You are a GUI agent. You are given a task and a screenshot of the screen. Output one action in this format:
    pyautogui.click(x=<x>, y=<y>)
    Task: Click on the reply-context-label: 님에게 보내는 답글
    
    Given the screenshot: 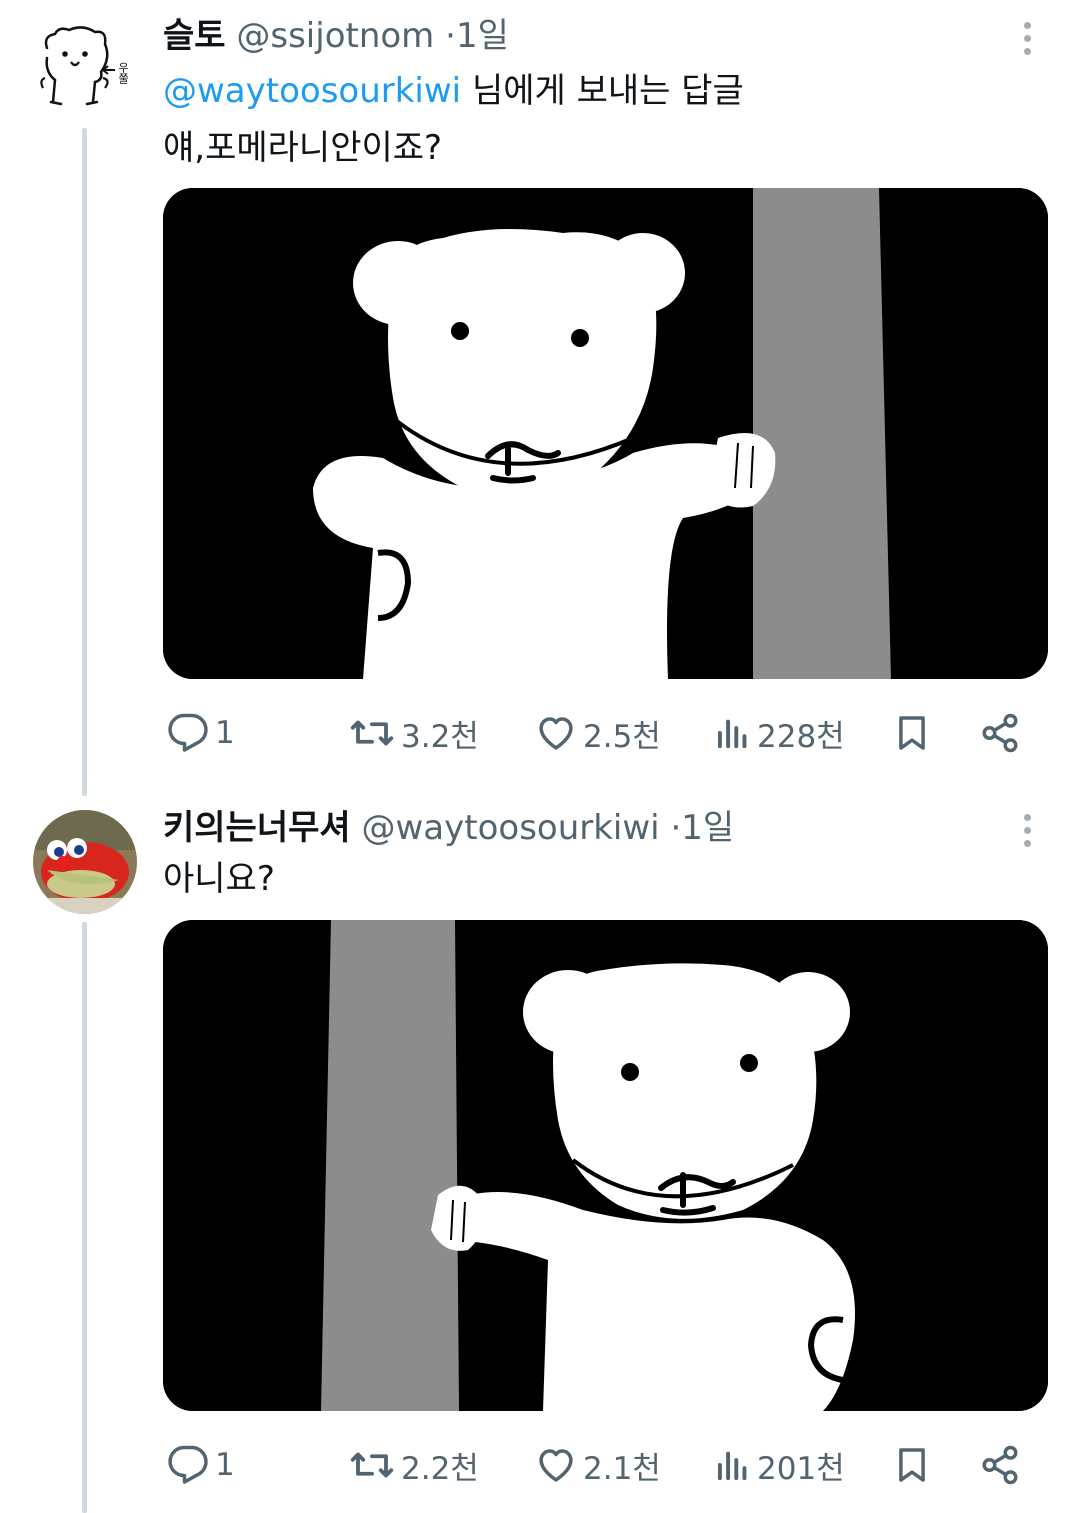 What is the action you would take?
    pyautogui.click(x=602, y=91)
    